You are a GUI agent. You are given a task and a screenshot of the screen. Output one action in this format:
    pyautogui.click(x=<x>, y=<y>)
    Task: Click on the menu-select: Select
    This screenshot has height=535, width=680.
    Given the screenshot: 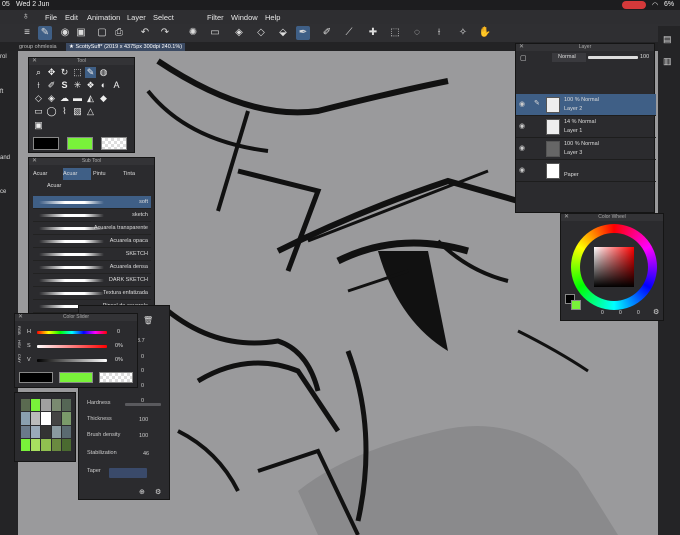 What is the action you would take?
    pyautogui.click(x=163, y=17)
    